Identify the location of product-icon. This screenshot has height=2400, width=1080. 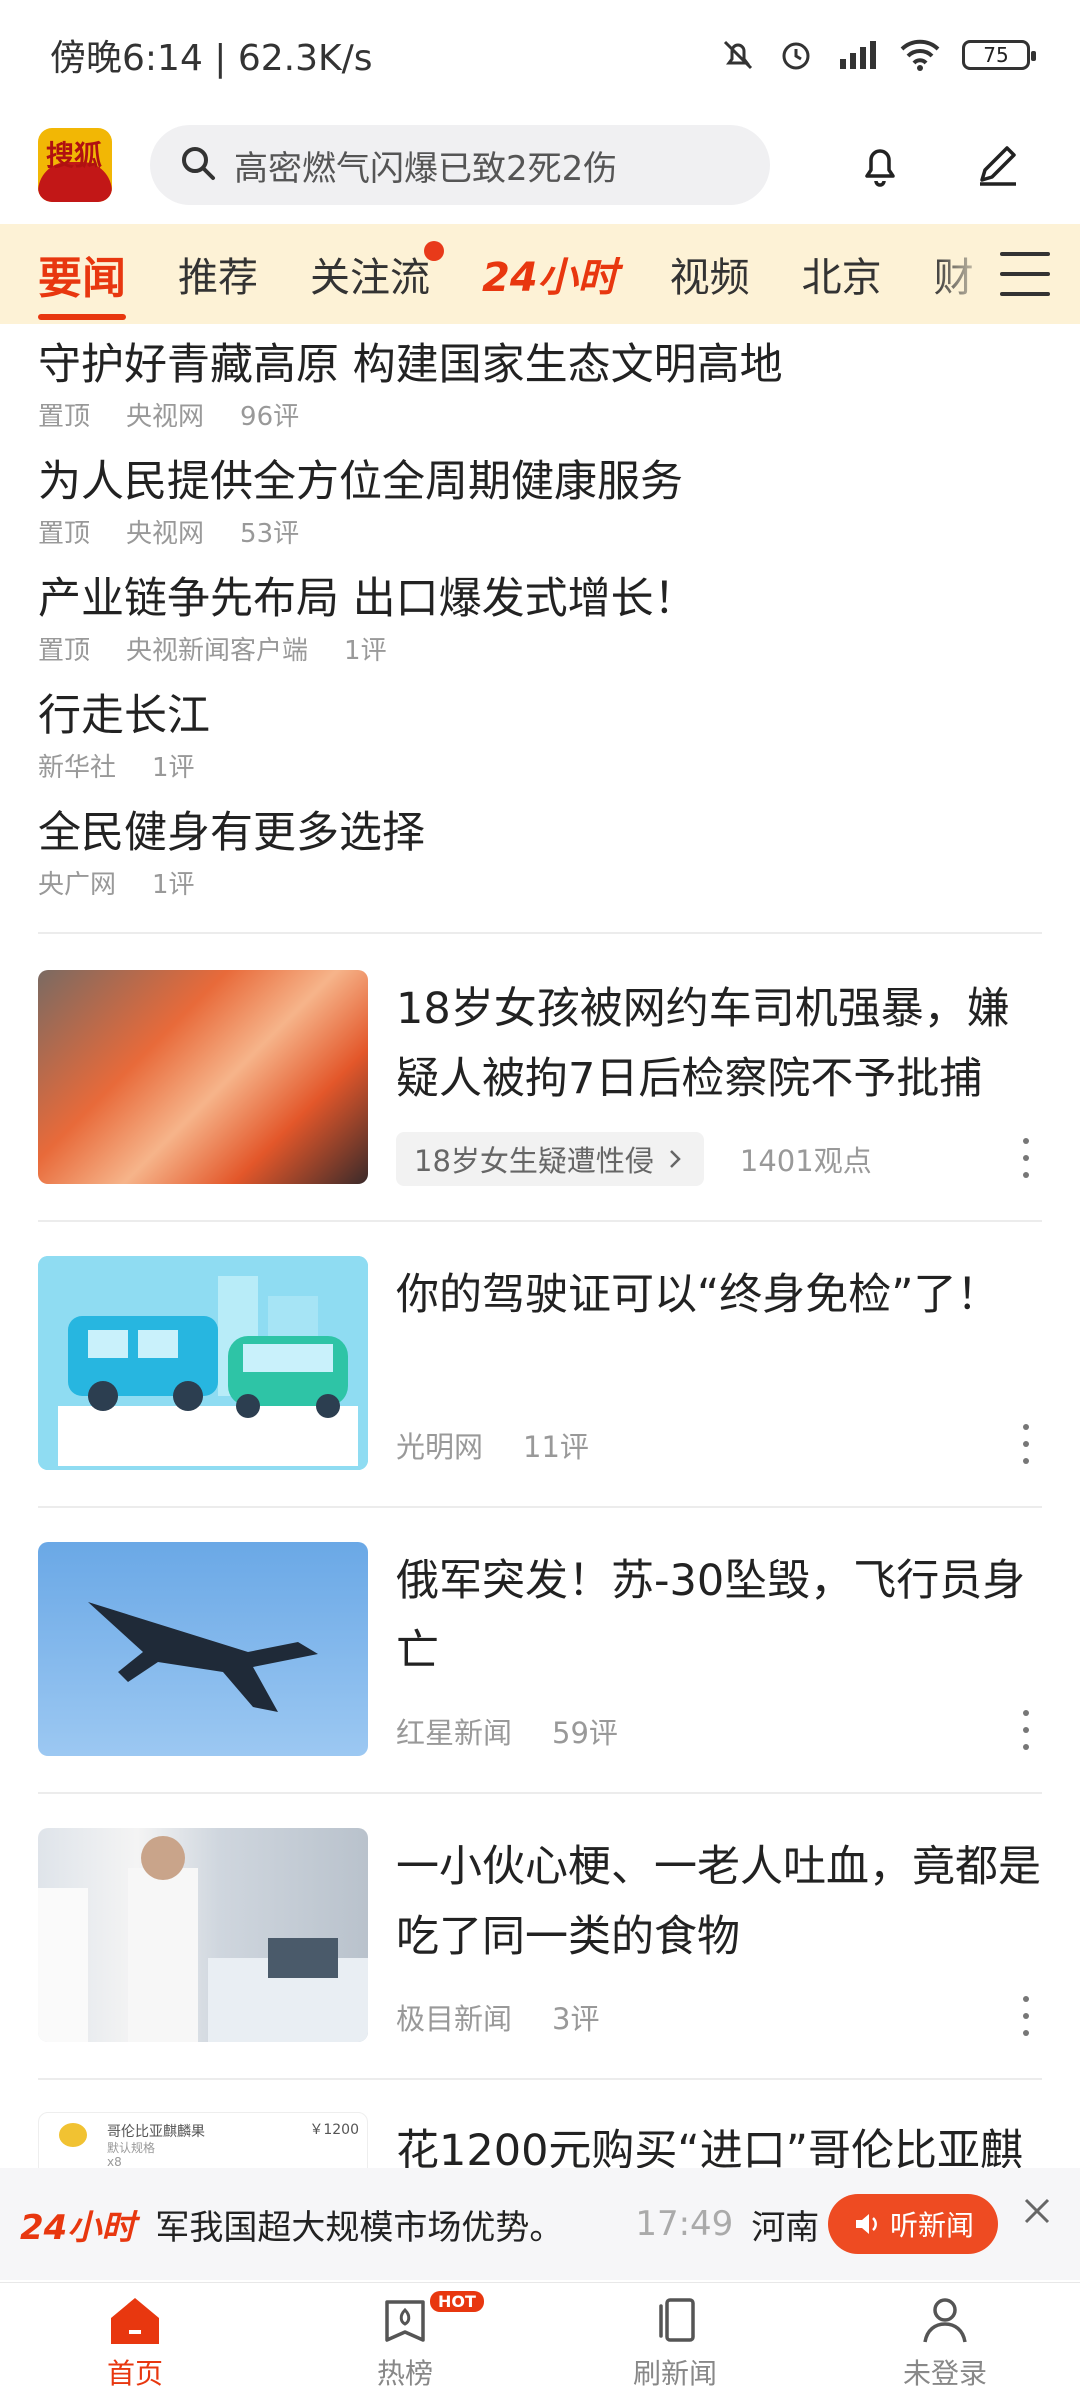
(73, 2135).